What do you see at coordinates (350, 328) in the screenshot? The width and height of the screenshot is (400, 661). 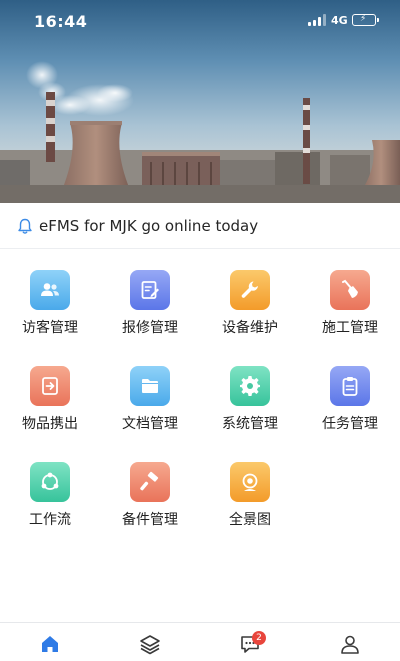 I see `menu-label: 施工管理` at bounding box center [350, 328].